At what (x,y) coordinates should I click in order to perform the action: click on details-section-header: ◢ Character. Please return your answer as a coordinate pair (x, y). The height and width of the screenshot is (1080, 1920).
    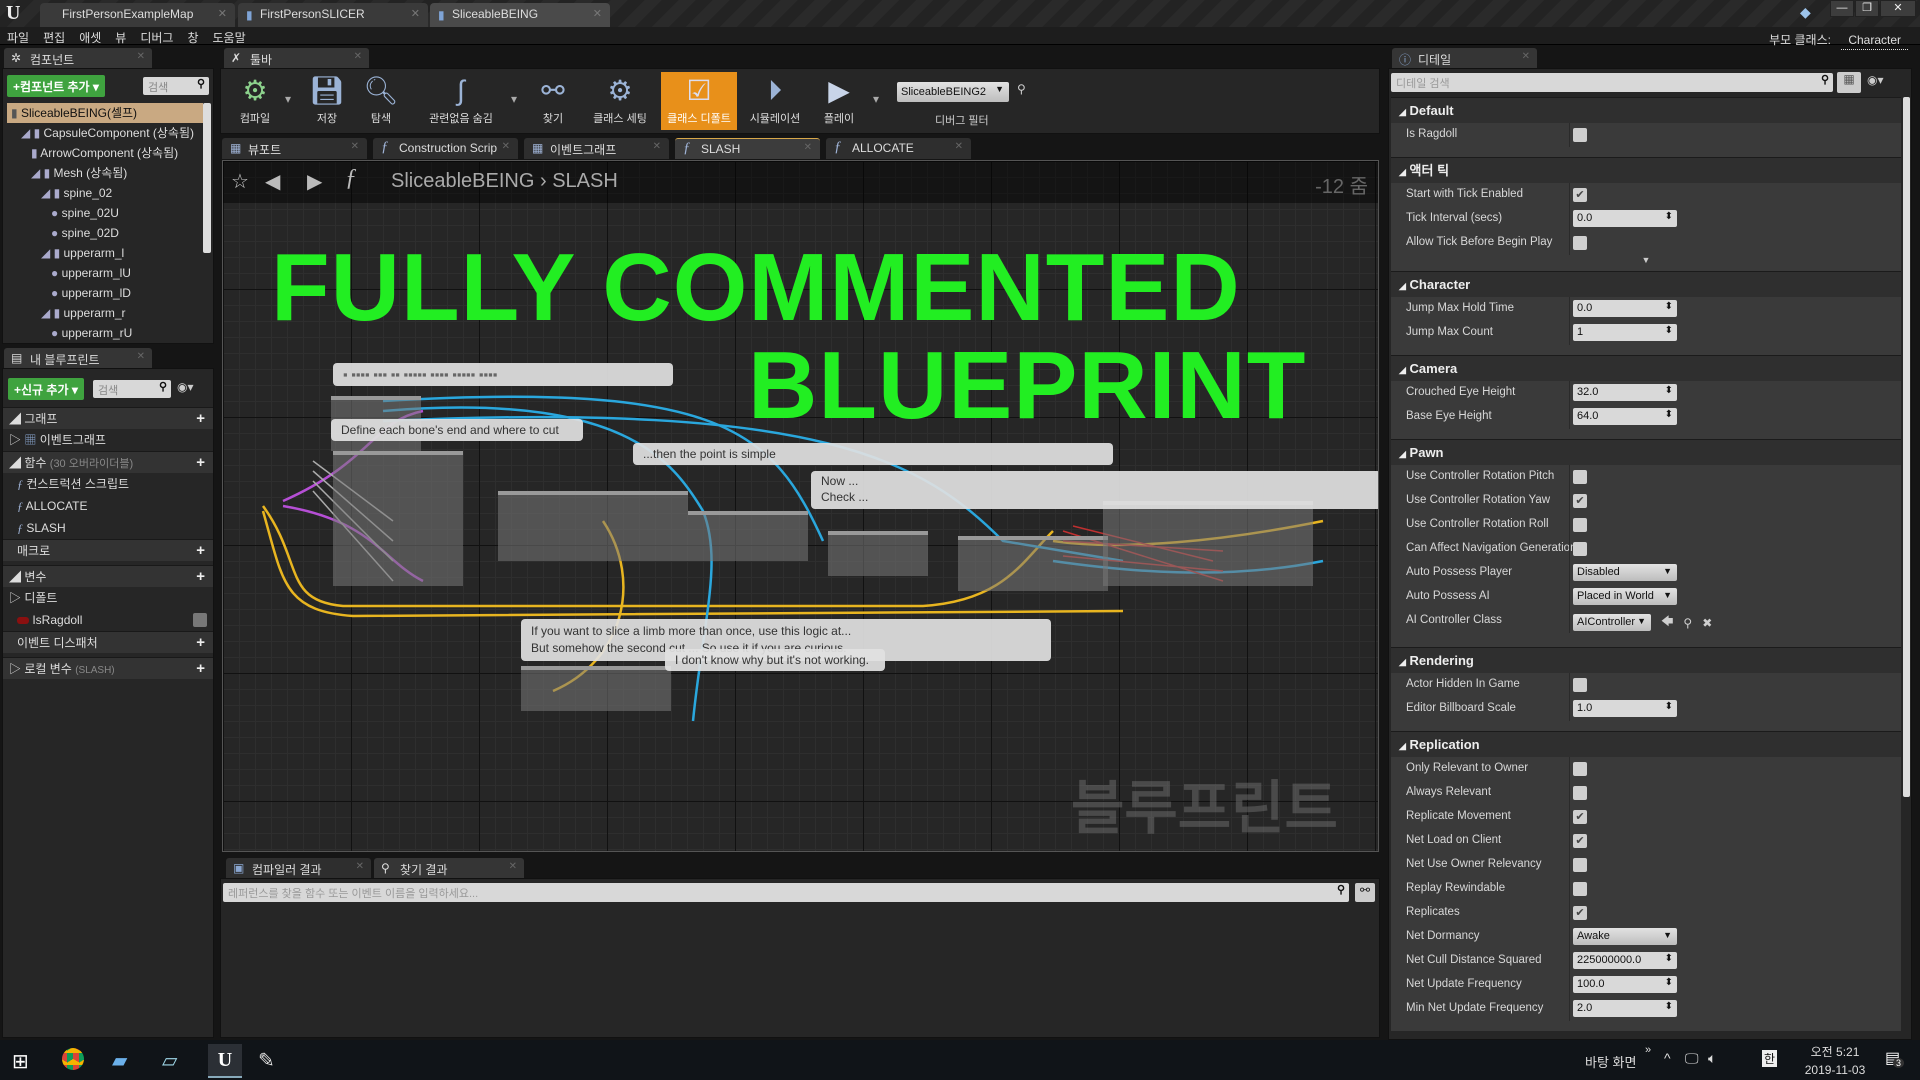
    Looking at the image, I should click on (1646, 284).